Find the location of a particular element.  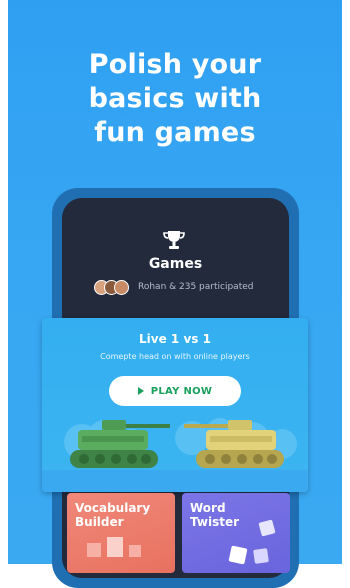

live-card-subtitle: Comepte head on with online players is located at coordinates (175, 356).